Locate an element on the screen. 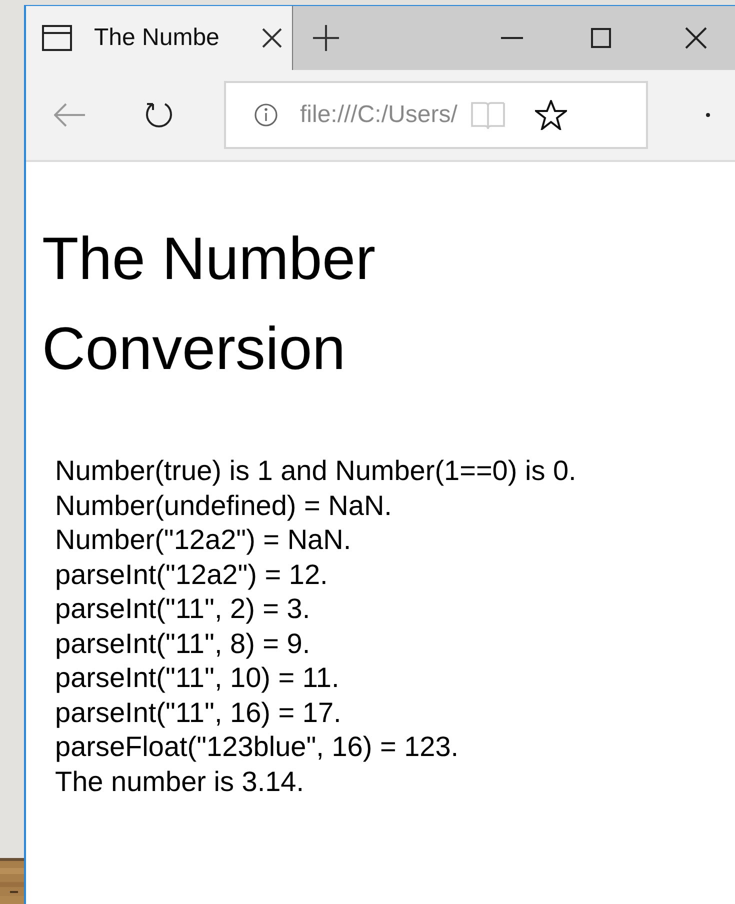 The height and width of the screenshot is (904, 735). output-line: The number is 3.14. is located at coordinates (179, 781).